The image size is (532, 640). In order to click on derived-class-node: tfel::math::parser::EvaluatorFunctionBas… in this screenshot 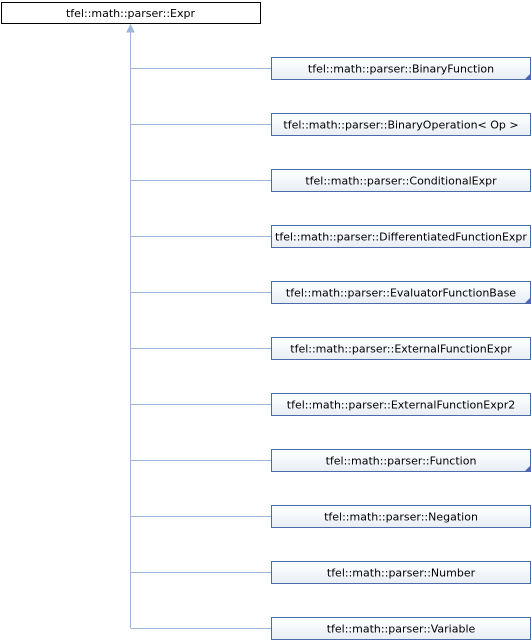, I will do `click(401, 292)`.